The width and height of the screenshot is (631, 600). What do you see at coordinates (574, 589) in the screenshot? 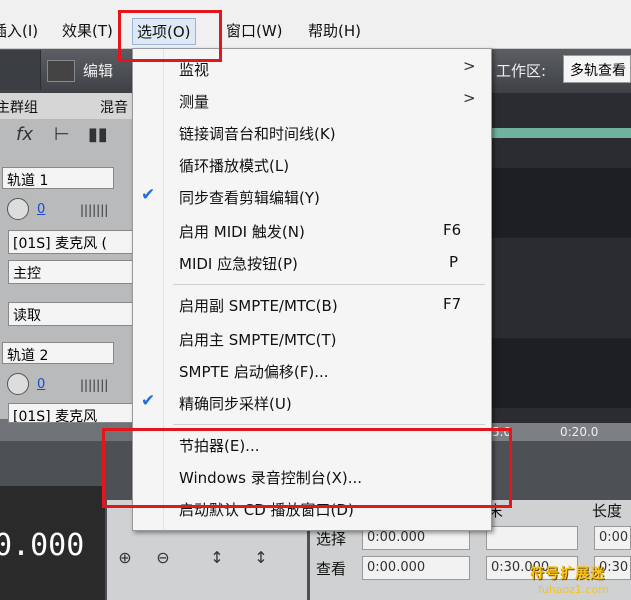
I see `watermark-url: fuhaoz1.com` at bounding box center [574, 589].